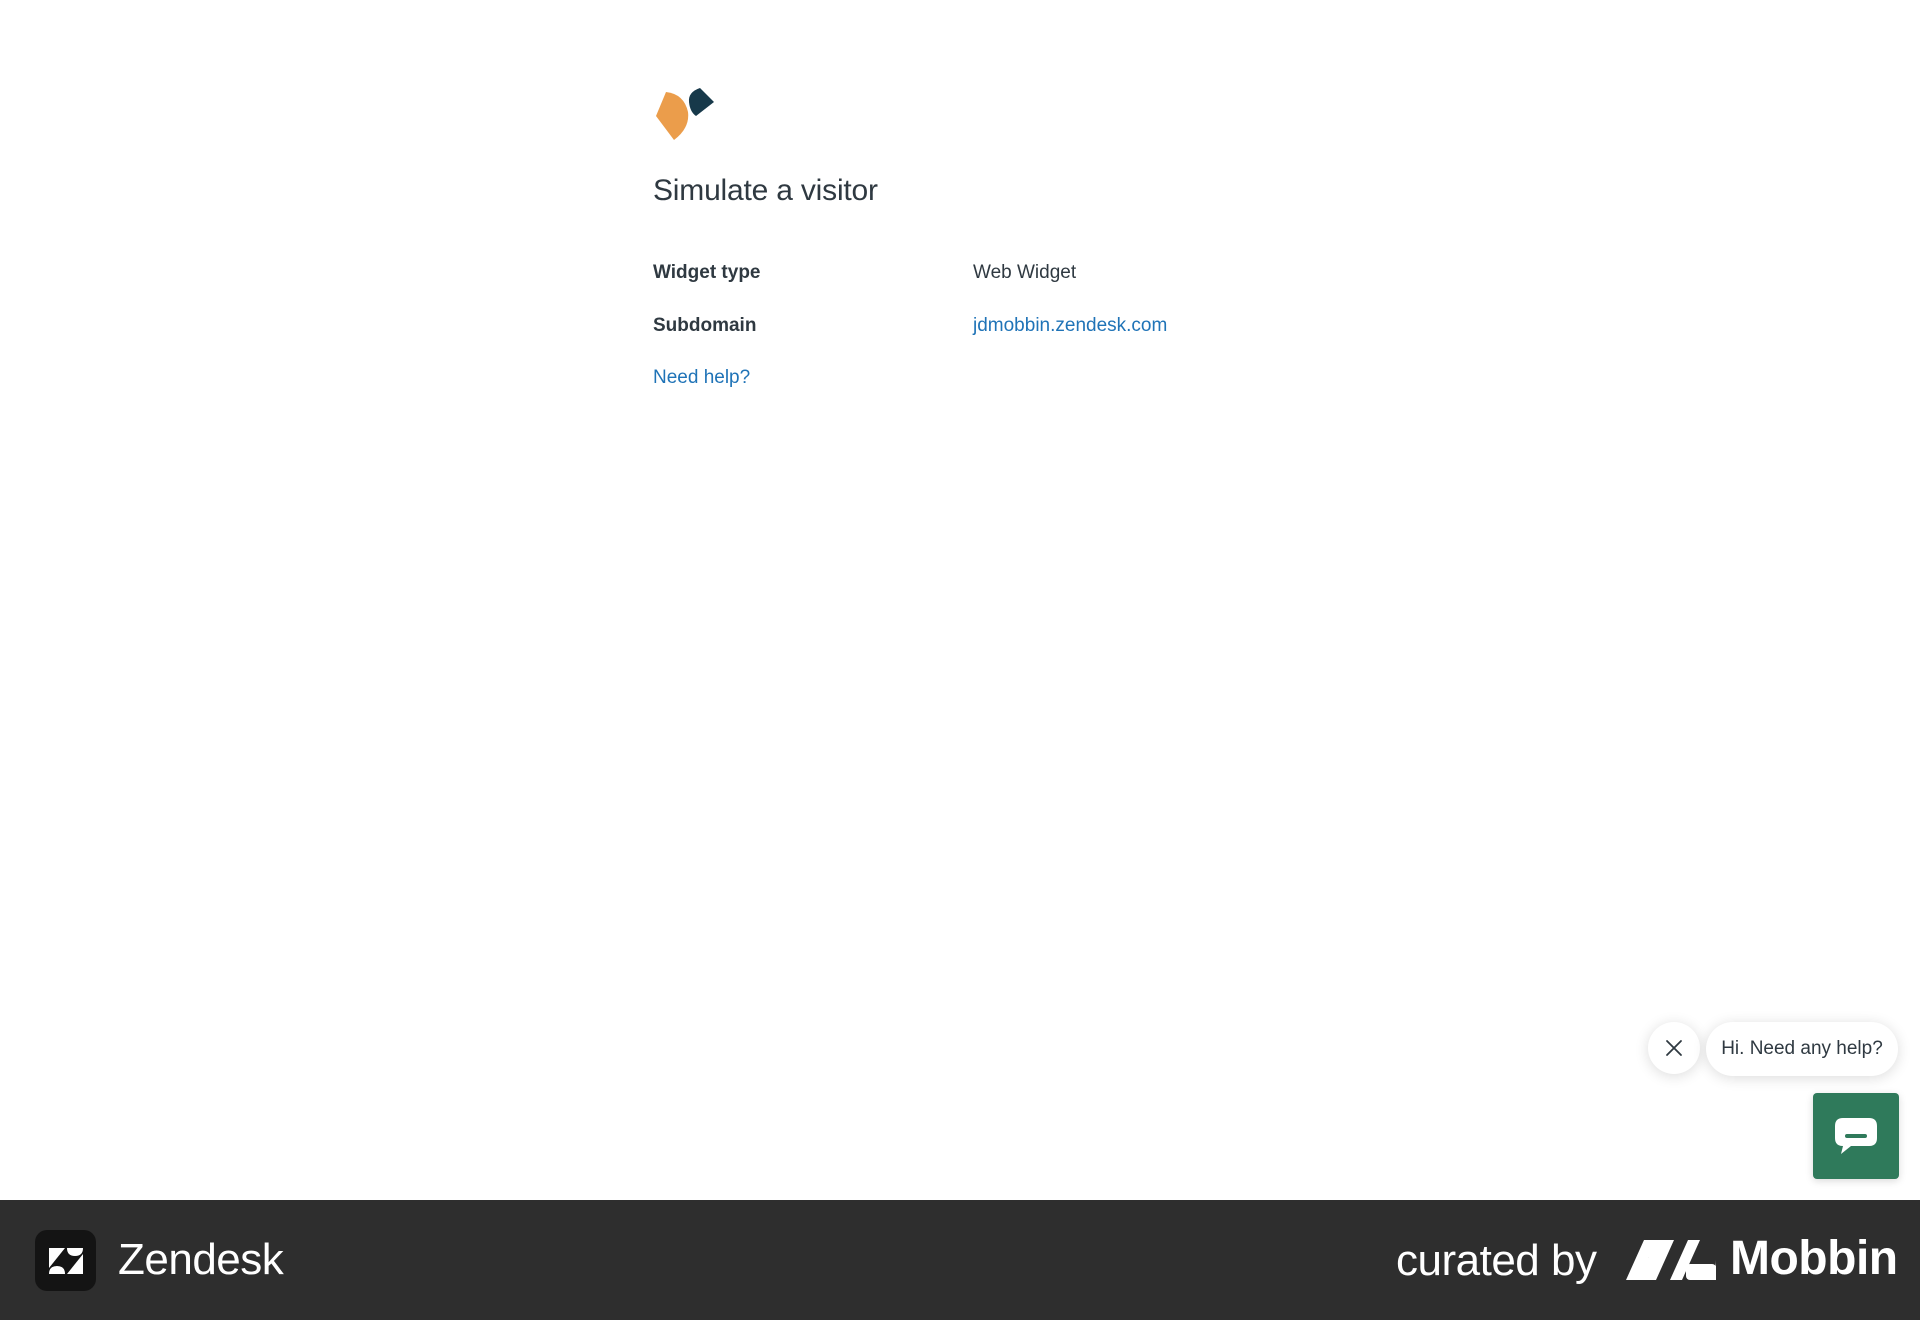  What do you see at coordinates (1070, 326) in the screenshot?
I see `subdomain-link: jdmobbin.zendesk.com` at bounding box center [1070, 326].